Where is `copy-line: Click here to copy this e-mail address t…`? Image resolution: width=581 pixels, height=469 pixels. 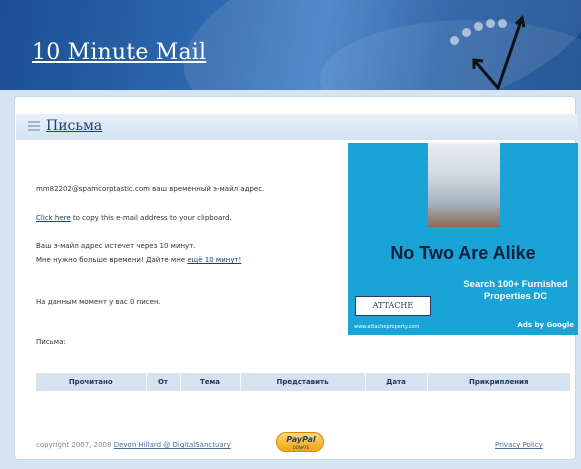 copy-line: Click here to copy this e-mail address t… is located at coordinates (134, 218).